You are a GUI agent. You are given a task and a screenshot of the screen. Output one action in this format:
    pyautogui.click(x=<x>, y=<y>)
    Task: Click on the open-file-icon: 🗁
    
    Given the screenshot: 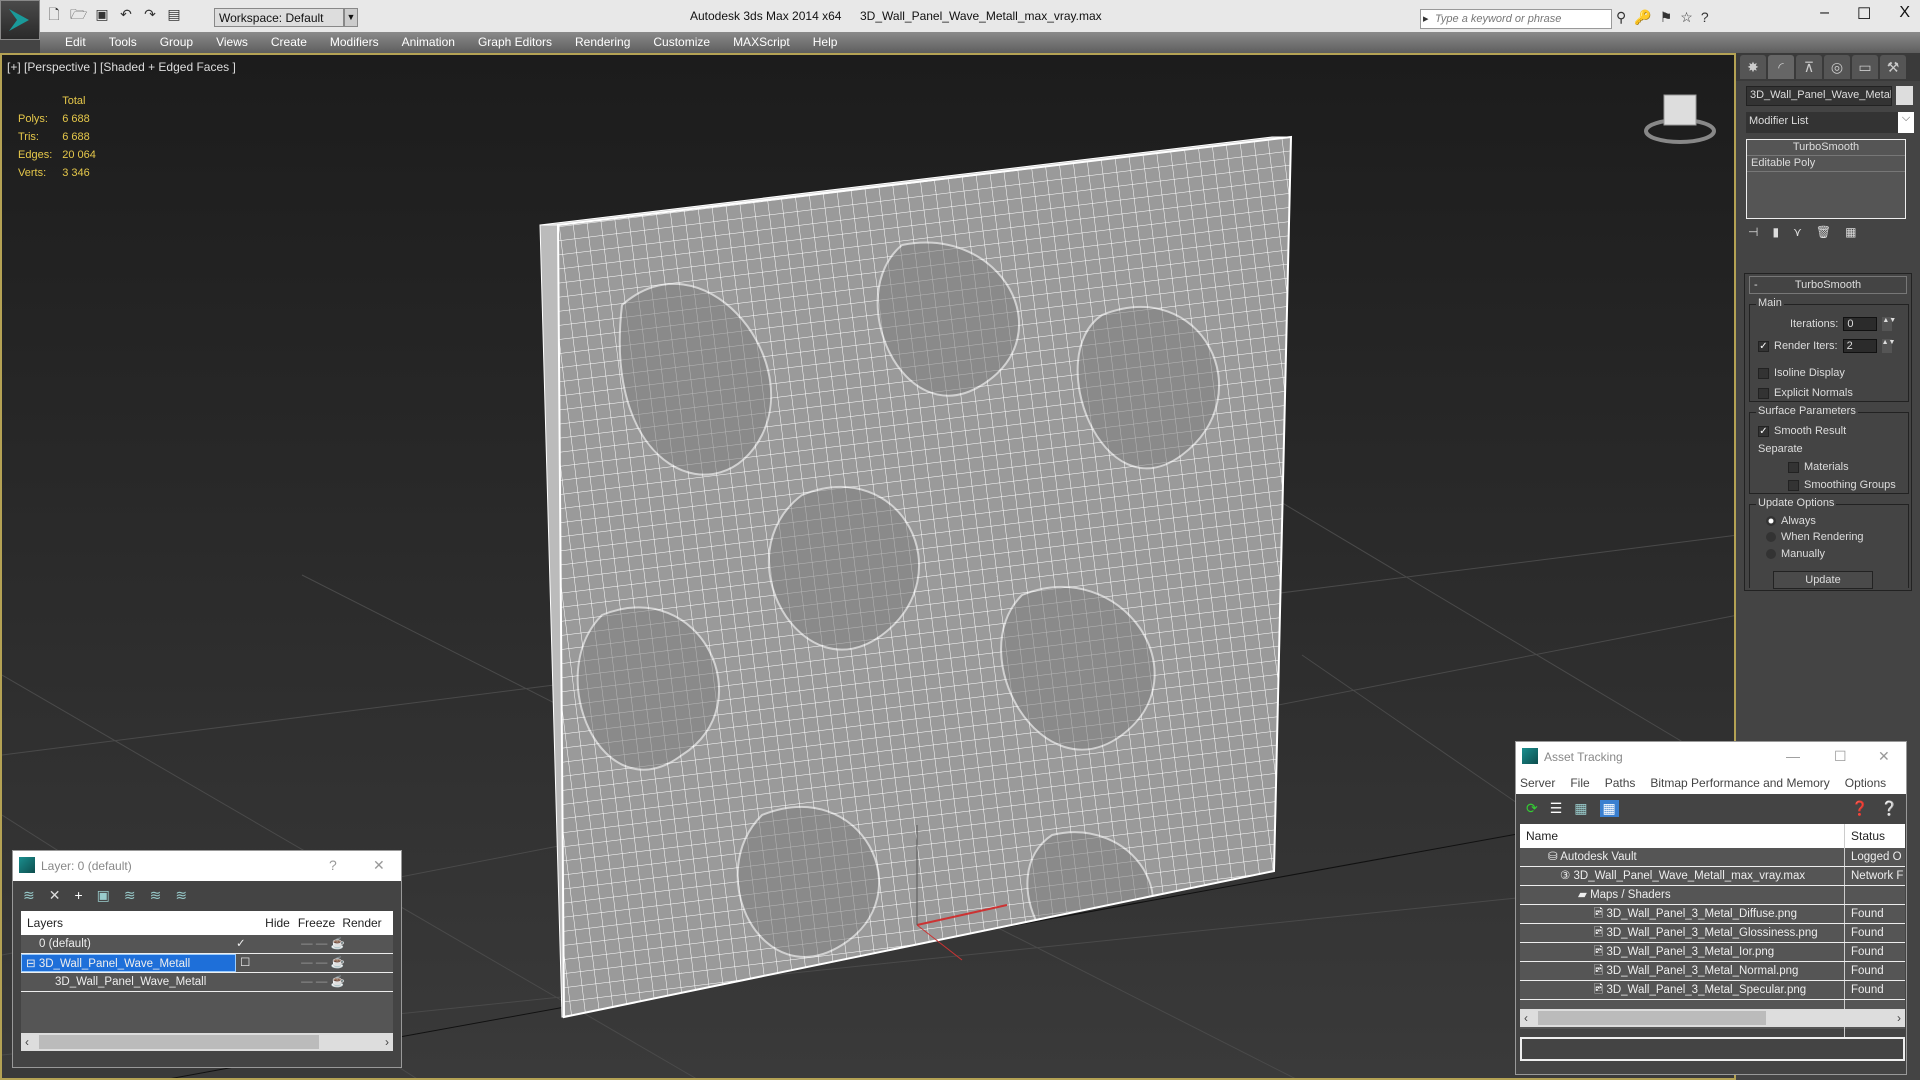 What is the action you would take?
    pyautogui.click(x=78, y=14)
    